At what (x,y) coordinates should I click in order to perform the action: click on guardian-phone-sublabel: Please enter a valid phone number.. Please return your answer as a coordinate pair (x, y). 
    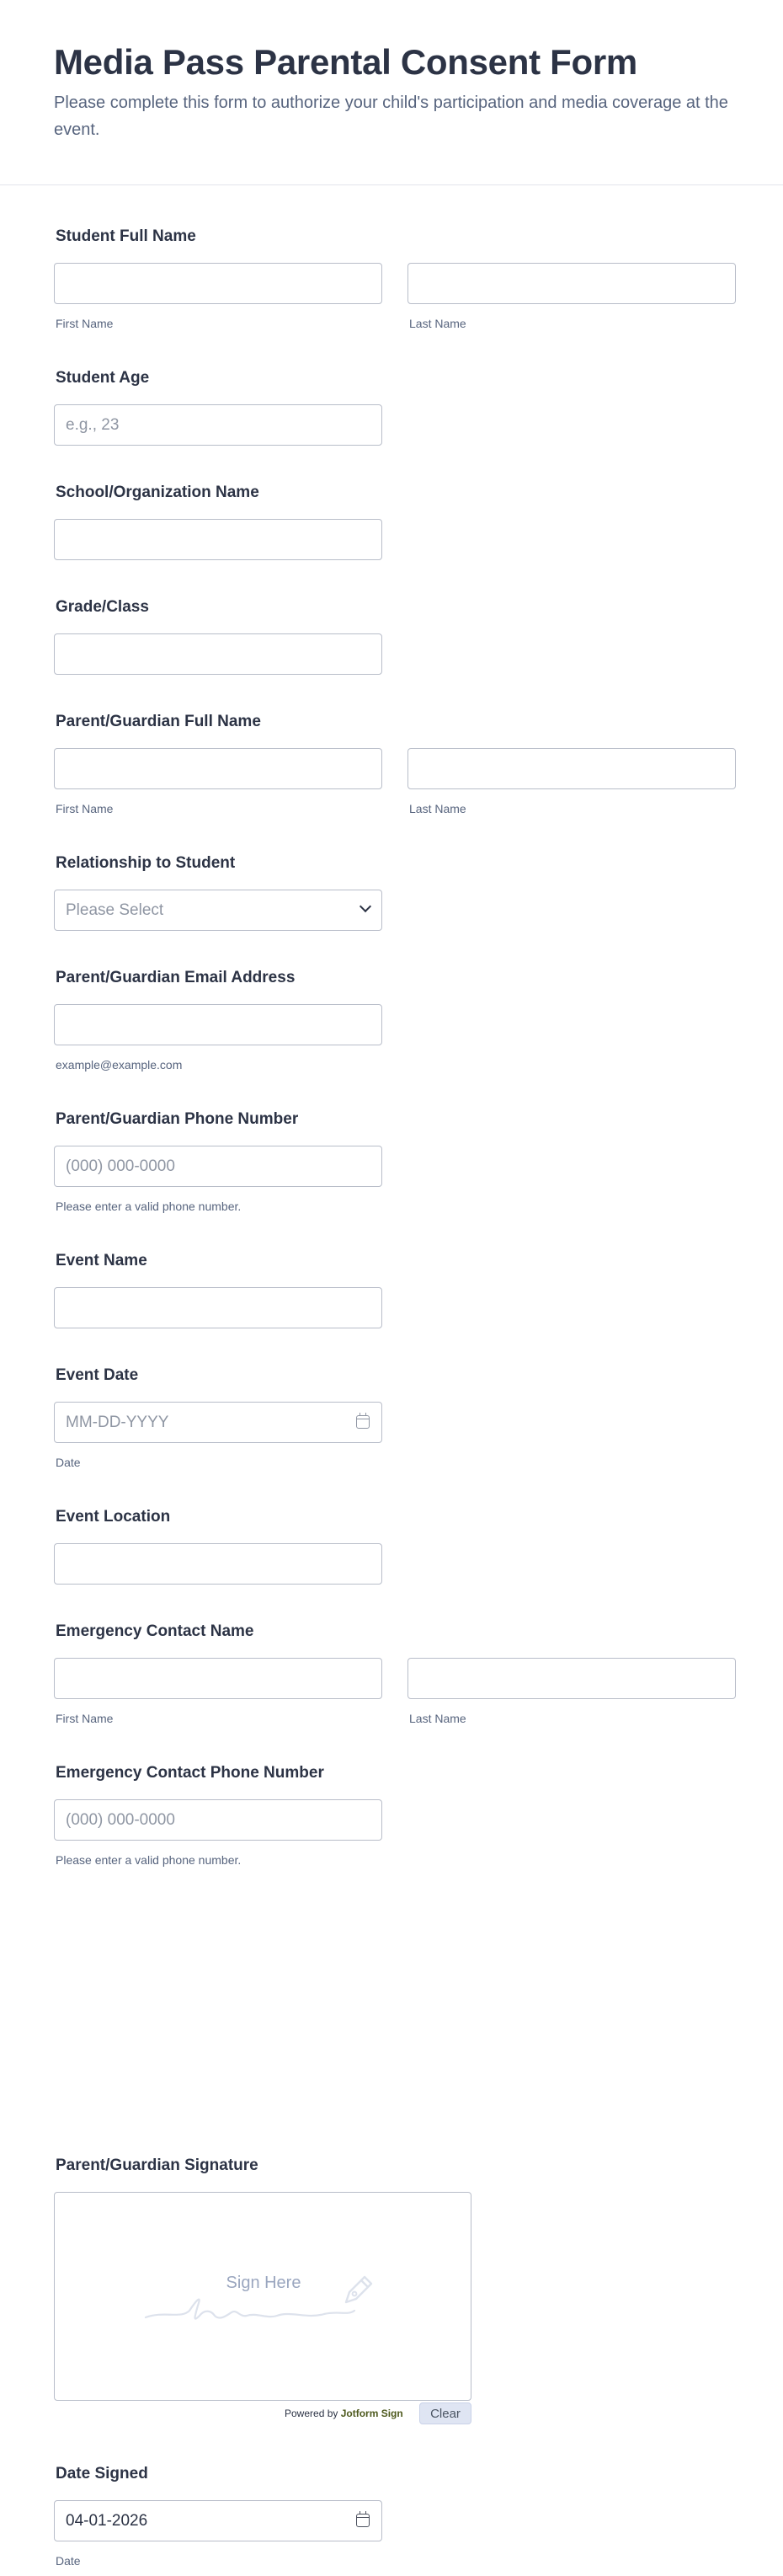
    Looking at the image, I should click on (149, 1206).